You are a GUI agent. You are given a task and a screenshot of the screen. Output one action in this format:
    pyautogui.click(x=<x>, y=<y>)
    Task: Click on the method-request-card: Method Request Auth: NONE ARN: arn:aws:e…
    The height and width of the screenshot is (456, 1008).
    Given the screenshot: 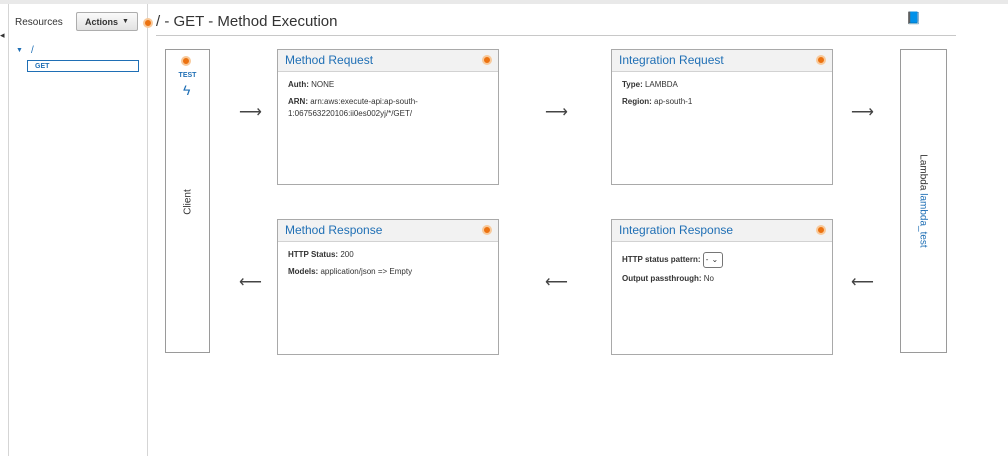 What is the action you would take?
    pyautogui.click(x=388, y=117)
    